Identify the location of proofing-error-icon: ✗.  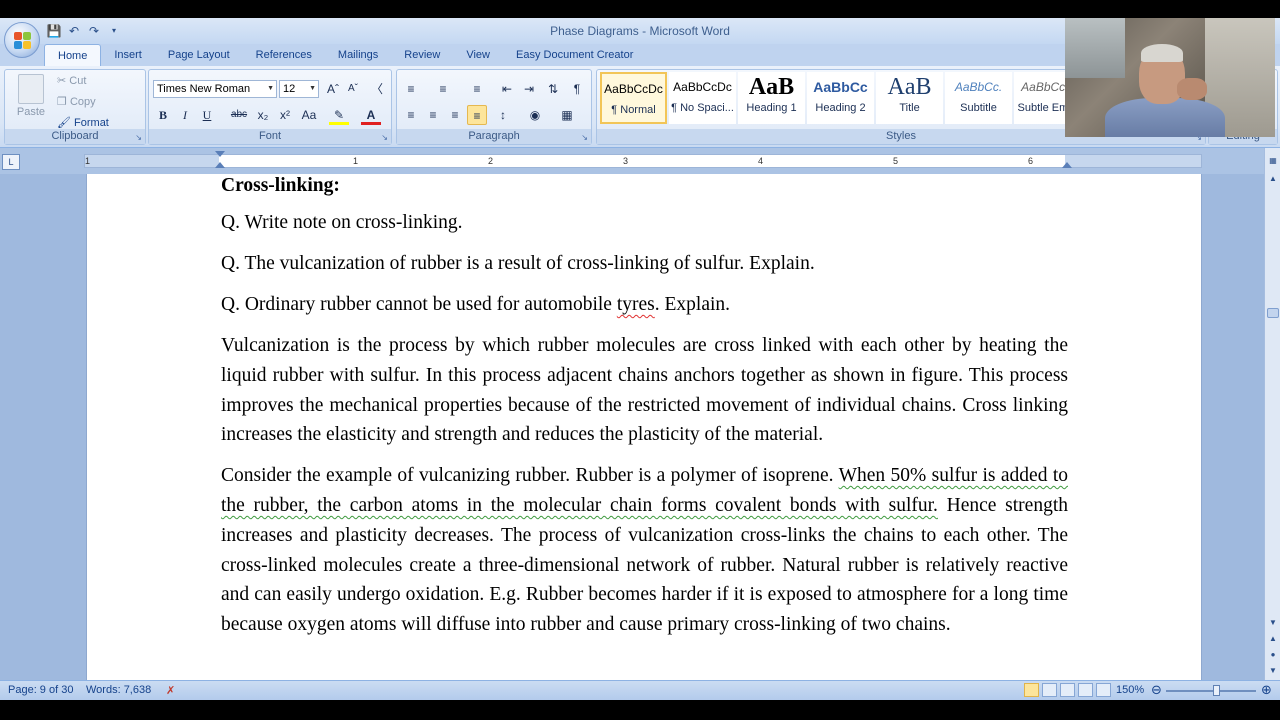
(170, 690).